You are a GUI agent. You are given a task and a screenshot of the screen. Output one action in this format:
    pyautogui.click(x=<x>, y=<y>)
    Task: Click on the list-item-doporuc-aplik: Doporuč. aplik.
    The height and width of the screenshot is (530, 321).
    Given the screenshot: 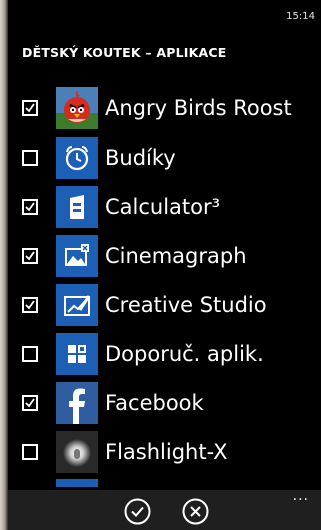 What is the action you would take?
    pyautogui.click(x=160, y=356)
    